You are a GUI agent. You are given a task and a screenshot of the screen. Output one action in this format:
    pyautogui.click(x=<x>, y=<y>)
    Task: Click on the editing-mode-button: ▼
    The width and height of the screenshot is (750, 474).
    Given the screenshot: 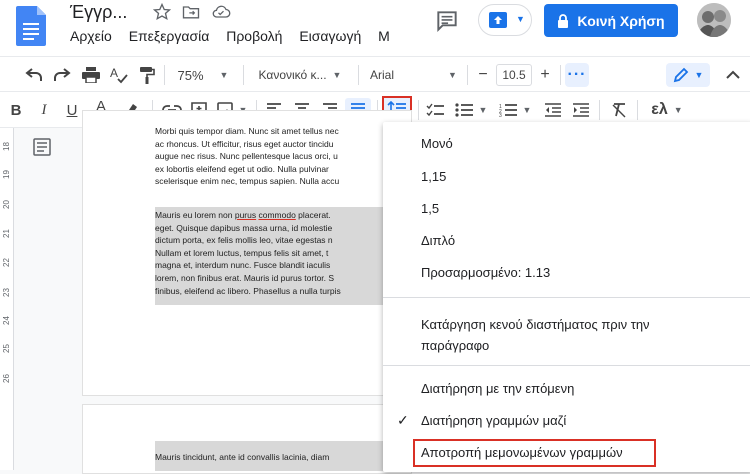 What is the action you would take?
    pyautogui.click(x=688, y=75)
    